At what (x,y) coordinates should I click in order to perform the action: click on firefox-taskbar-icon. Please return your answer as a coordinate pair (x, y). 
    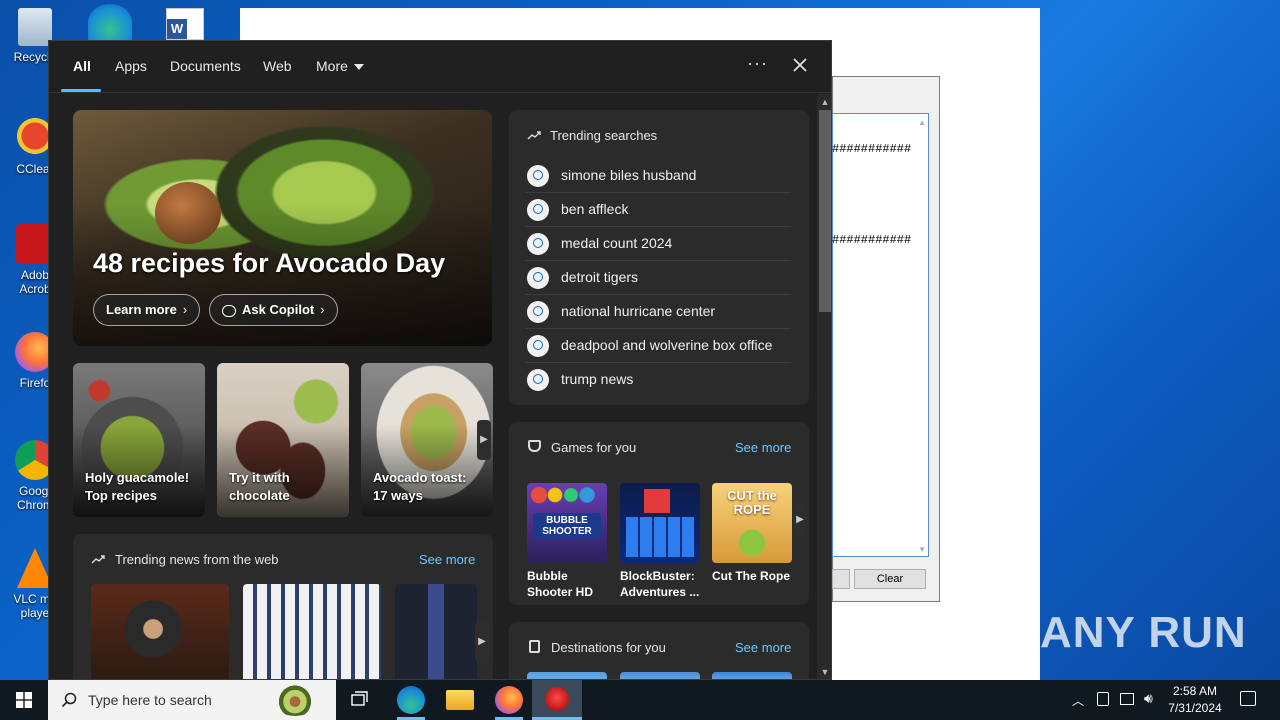
    Looking at the image, I should click on (509, 700).